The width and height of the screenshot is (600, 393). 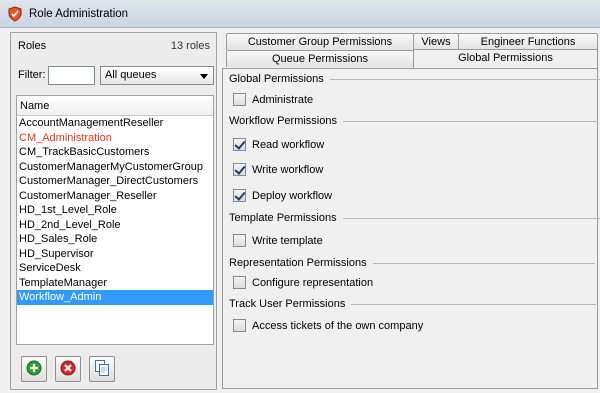 I want to click on list-item: HD_Supervisor, so click(x=115, y=254).